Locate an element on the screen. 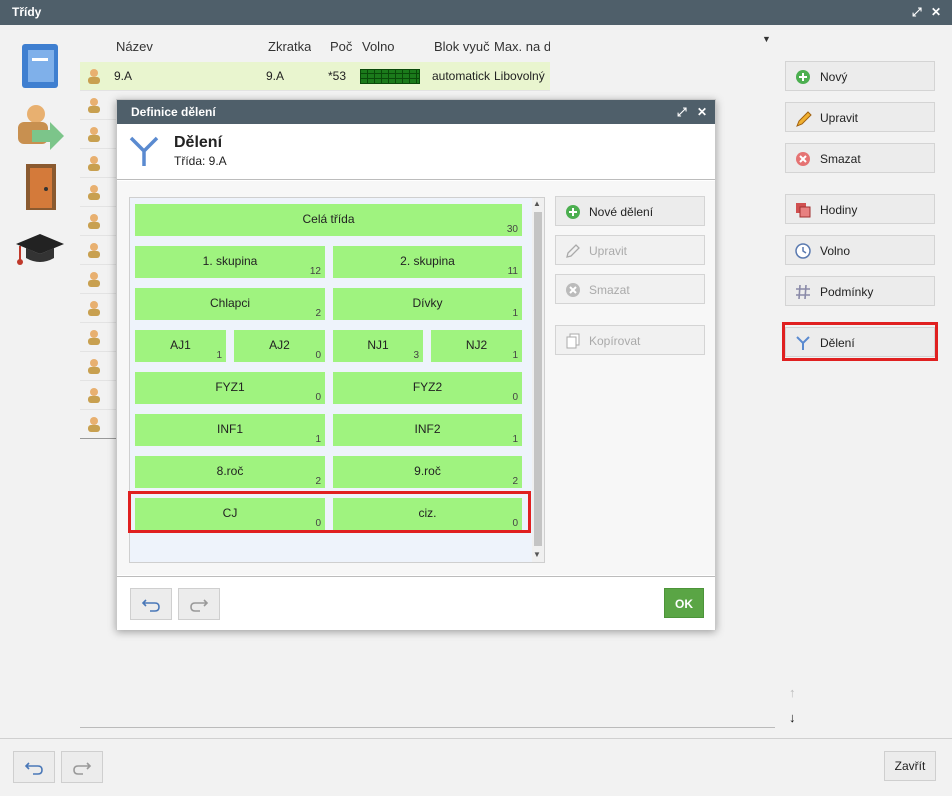  group-item: INF1 1 is located at coordinates (230, 430).